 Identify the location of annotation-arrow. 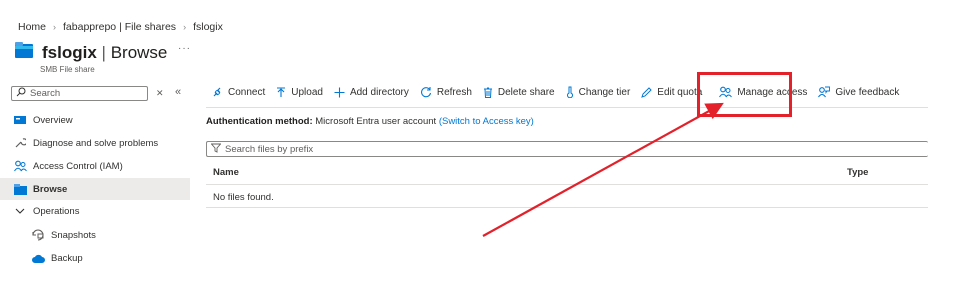
(603, 169).